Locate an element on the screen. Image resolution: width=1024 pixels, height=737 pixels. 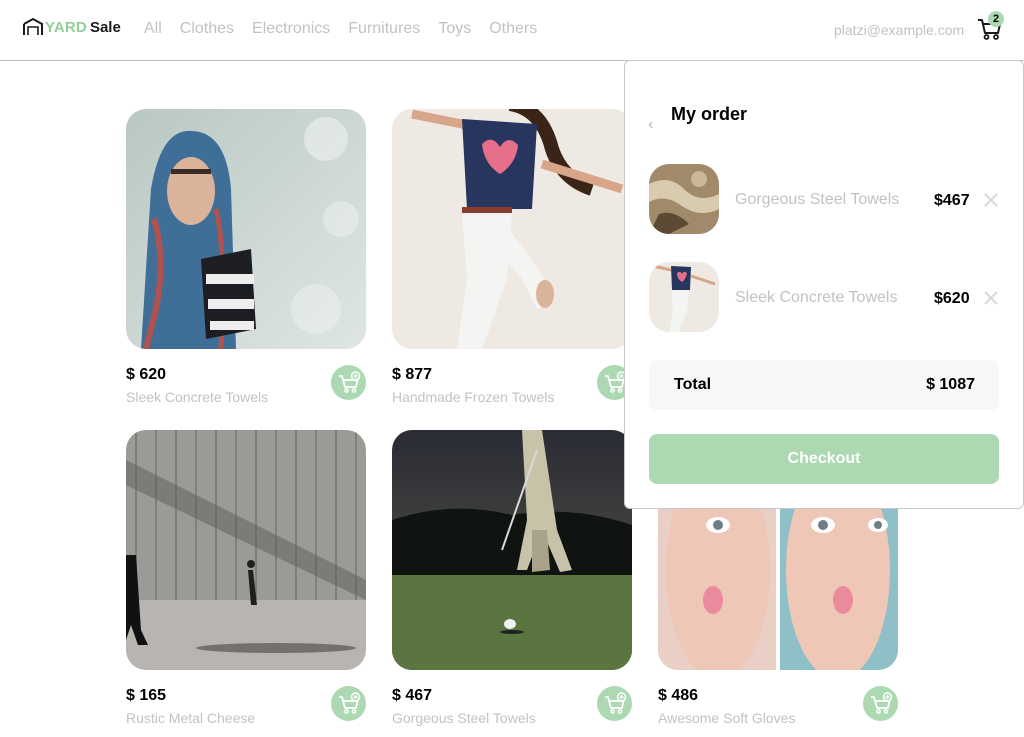
nav-link-all: All is located at coordinates (153, 29).